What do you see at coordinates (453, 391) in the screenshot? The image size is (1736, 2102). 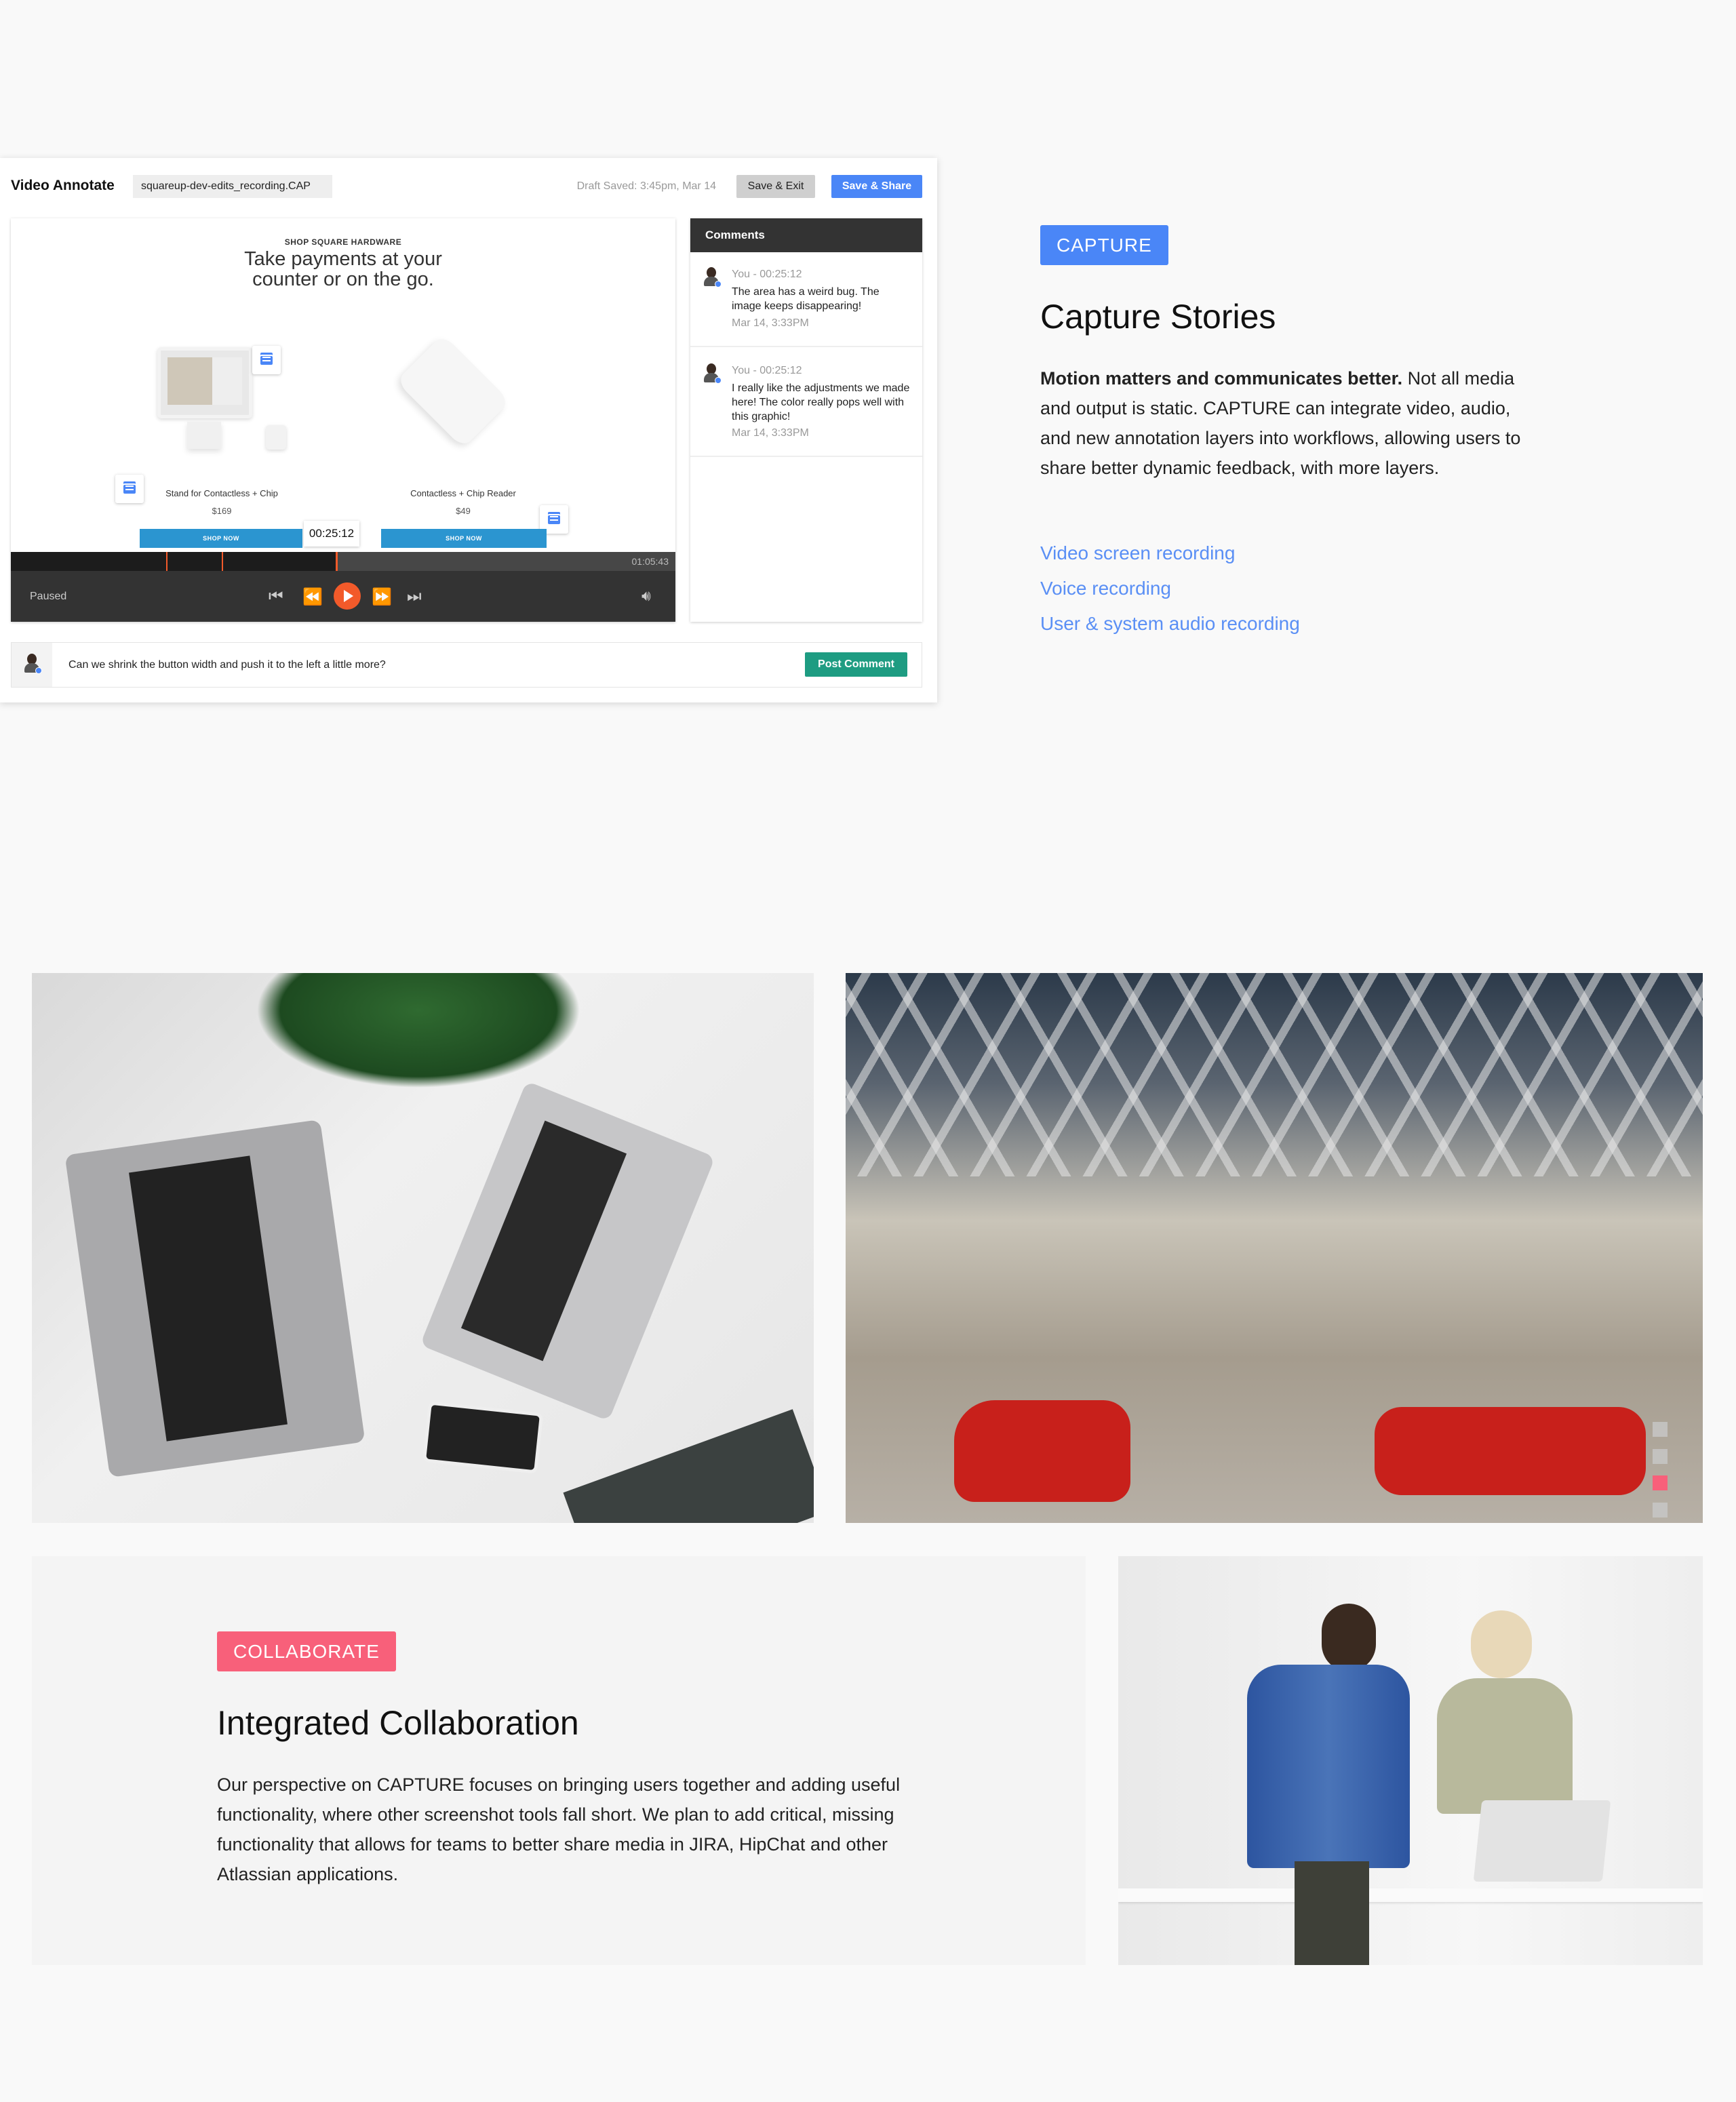 I see `reader-product-image` at bounding box center [453, 391].